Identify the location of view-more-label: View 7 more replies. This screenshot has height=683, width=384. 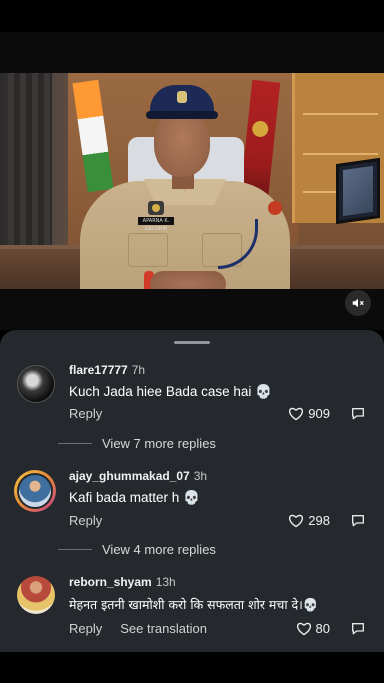
(159, 443).